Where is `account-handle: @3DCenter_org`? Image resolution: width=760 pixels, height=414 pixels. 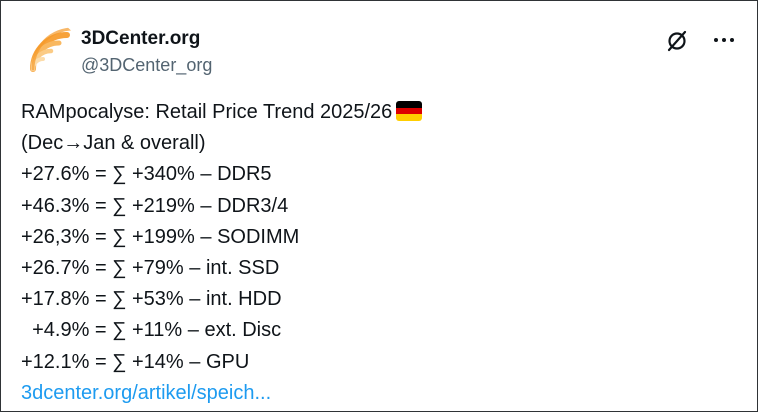 account-handle: @3DCenter_org is located at coordinates (146, 65).